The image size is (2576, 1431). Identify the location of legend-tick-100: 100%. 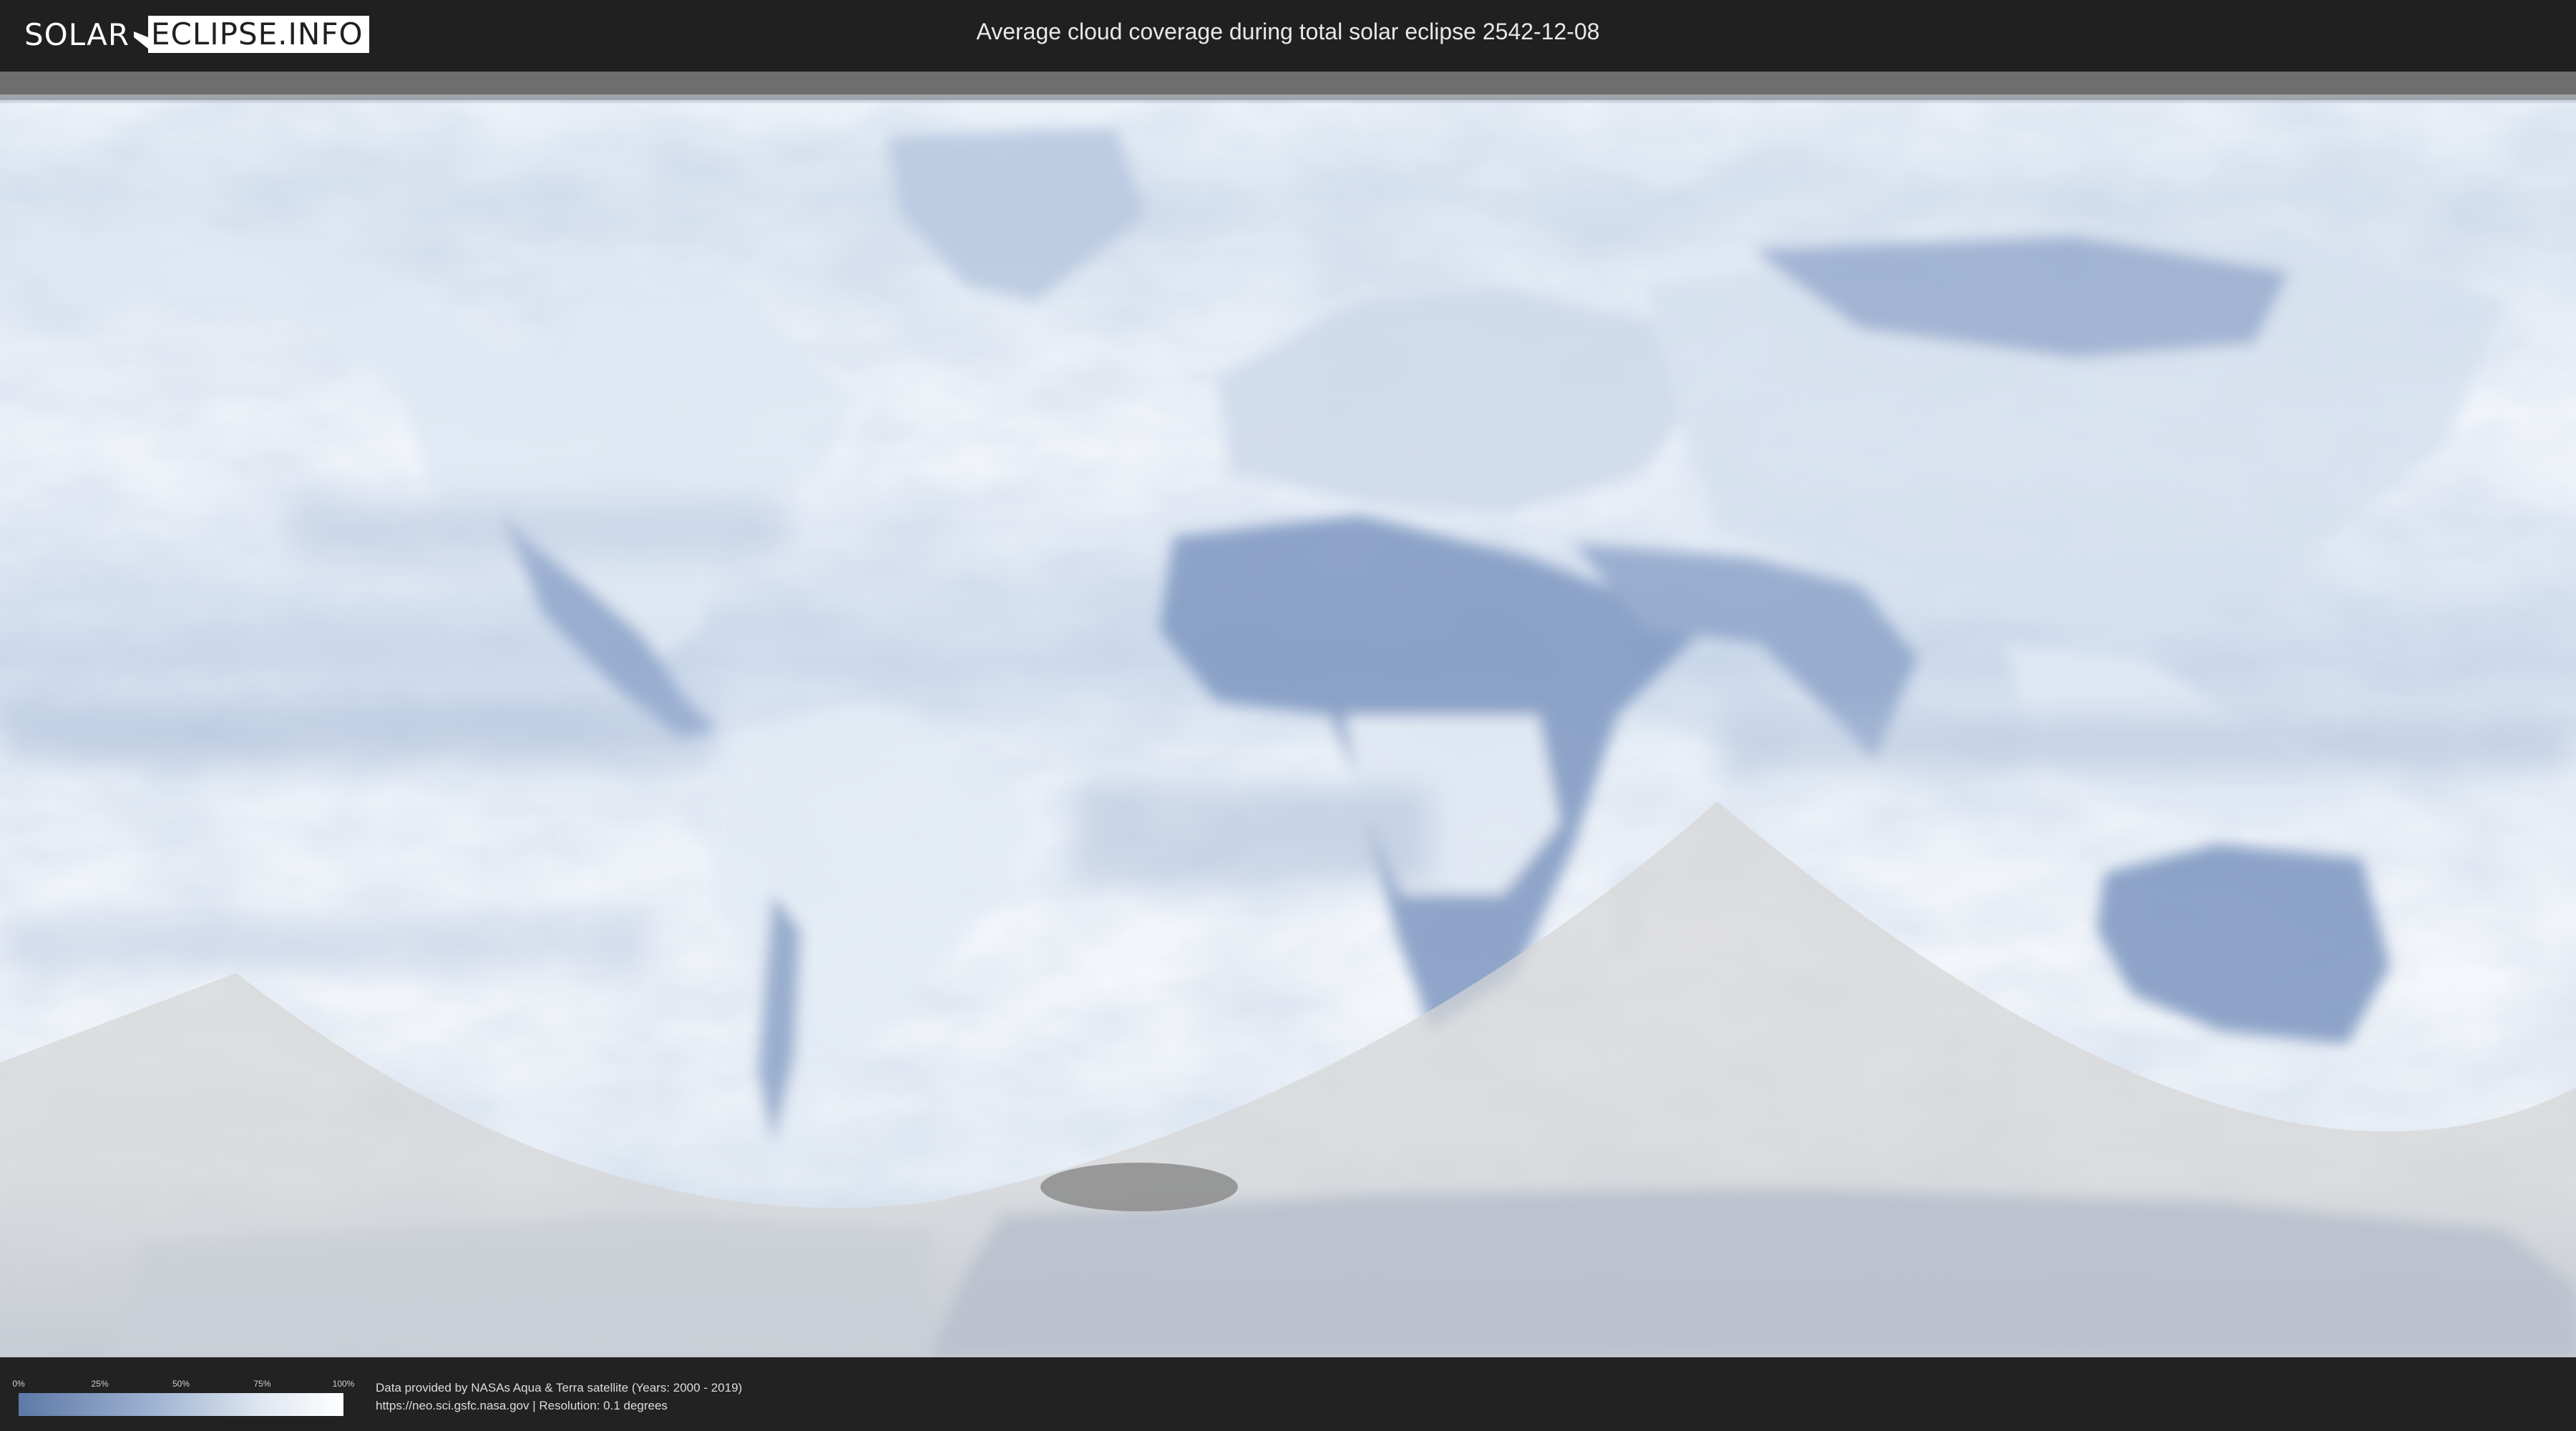
(343, 1384).